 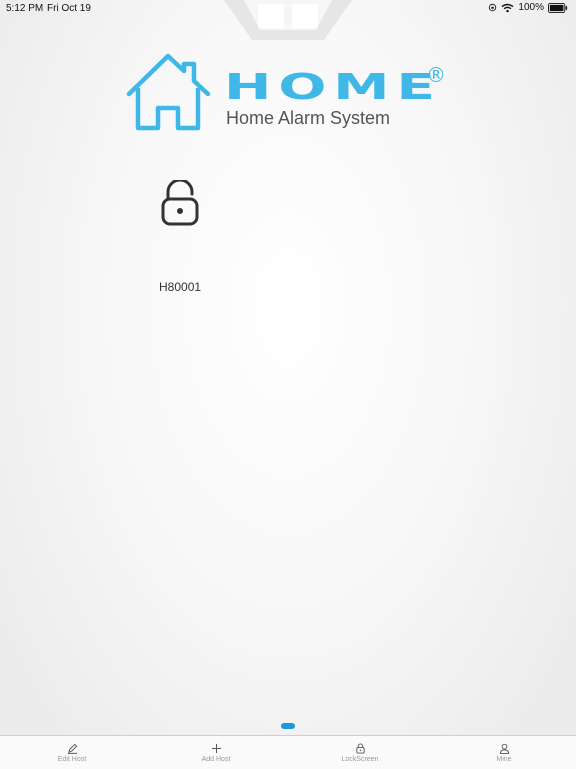 I want to click on tab-edit-host: Edit Host, so click(x=72, y=752).